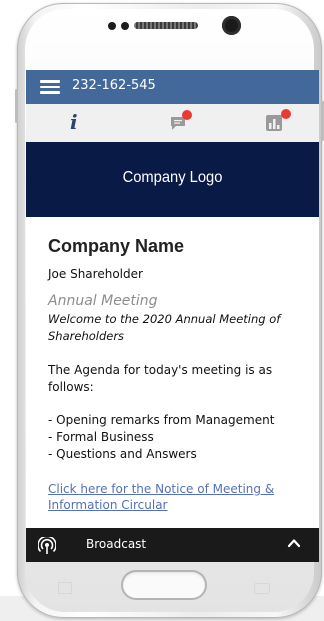 The height and width of the screenshot is (621, 324). What do you see at coordinates (294, 543) in the screenshot?
I see `chevron-up-icon` at bounding box center [294, 543].